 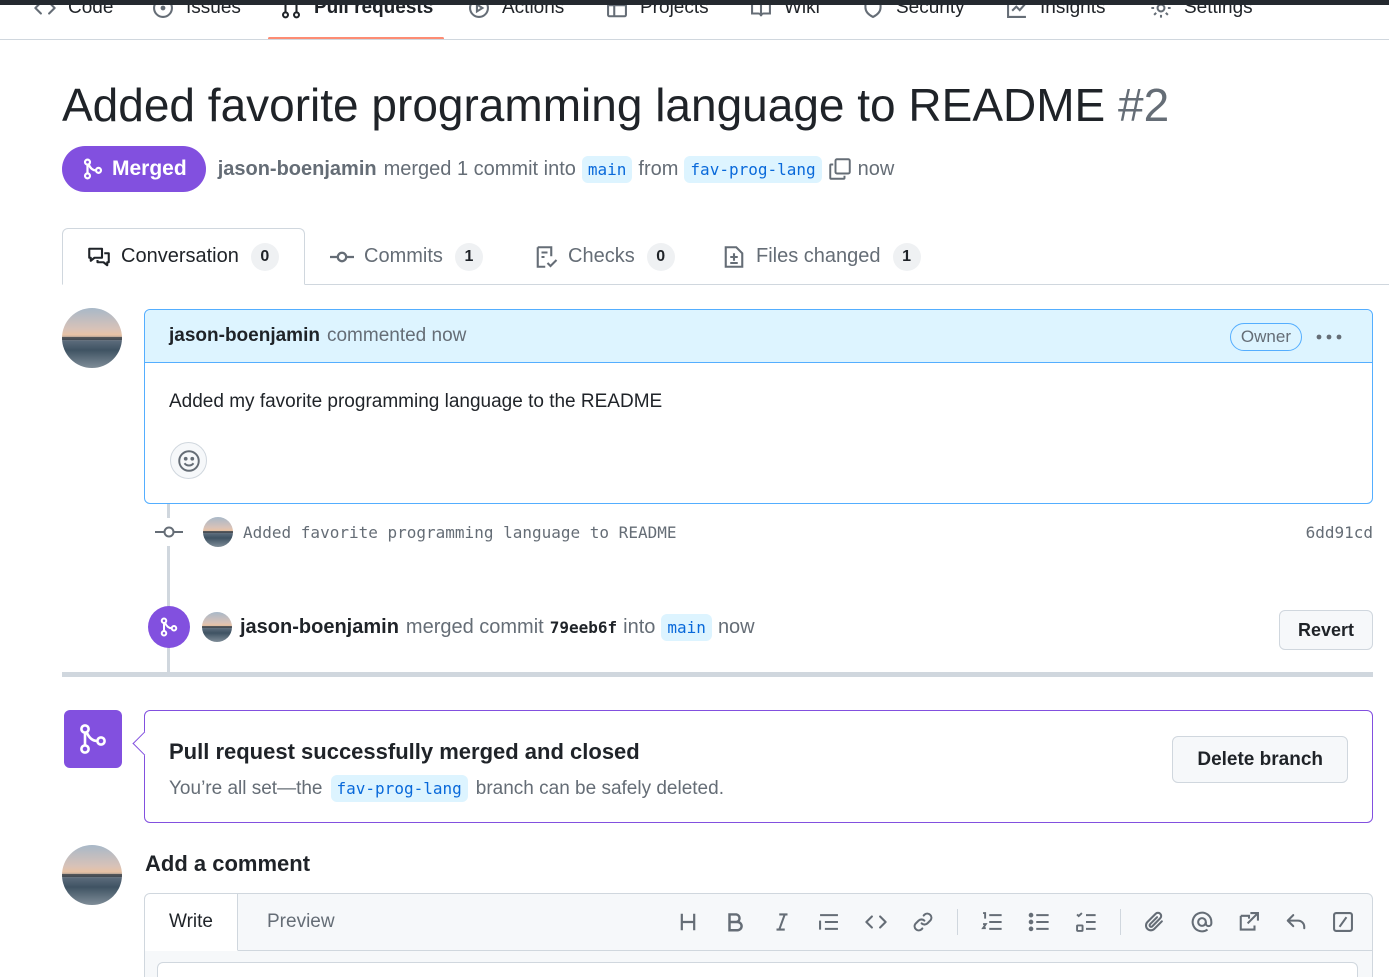 I want to click on merged-text: merged 1 commit into, so click(x=479, y=168).